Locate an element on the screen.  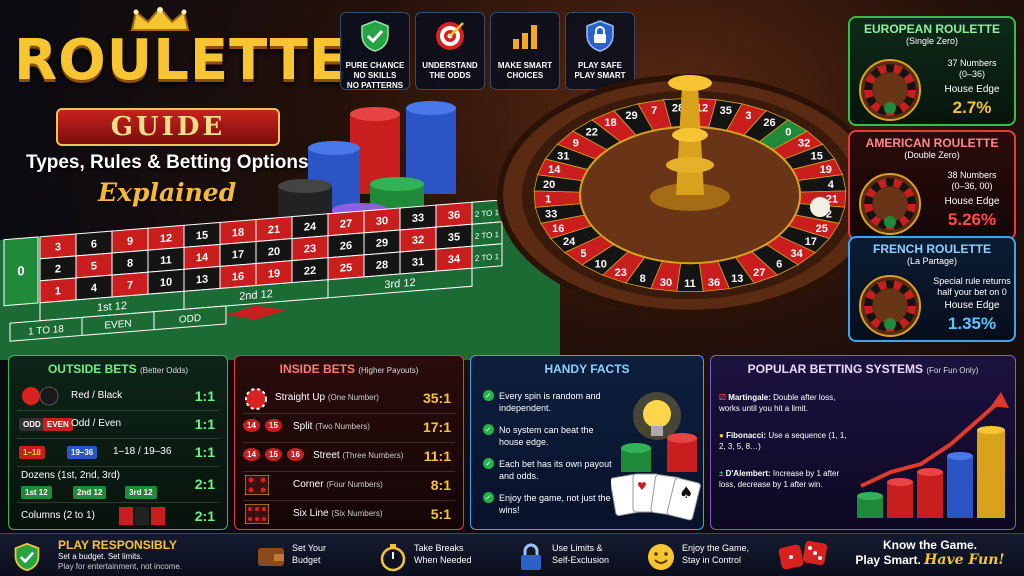
closing-fun: Have Fun! is located at coordinates (964, 560).